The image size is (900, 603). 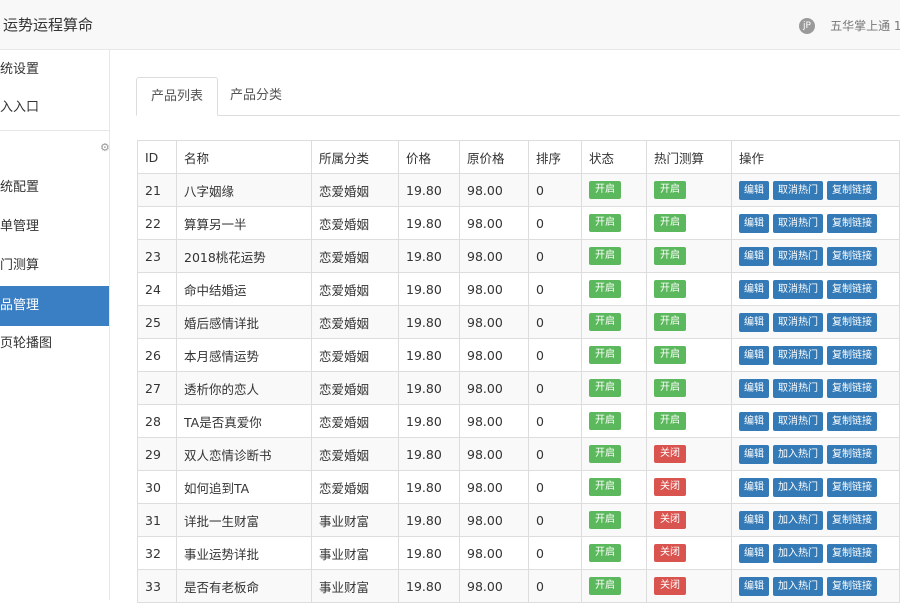 What do you see at coordinates (20, 69) in the screenshot?
I see `sidebar-item-label: 统设置` at bounding box center [20, 69].